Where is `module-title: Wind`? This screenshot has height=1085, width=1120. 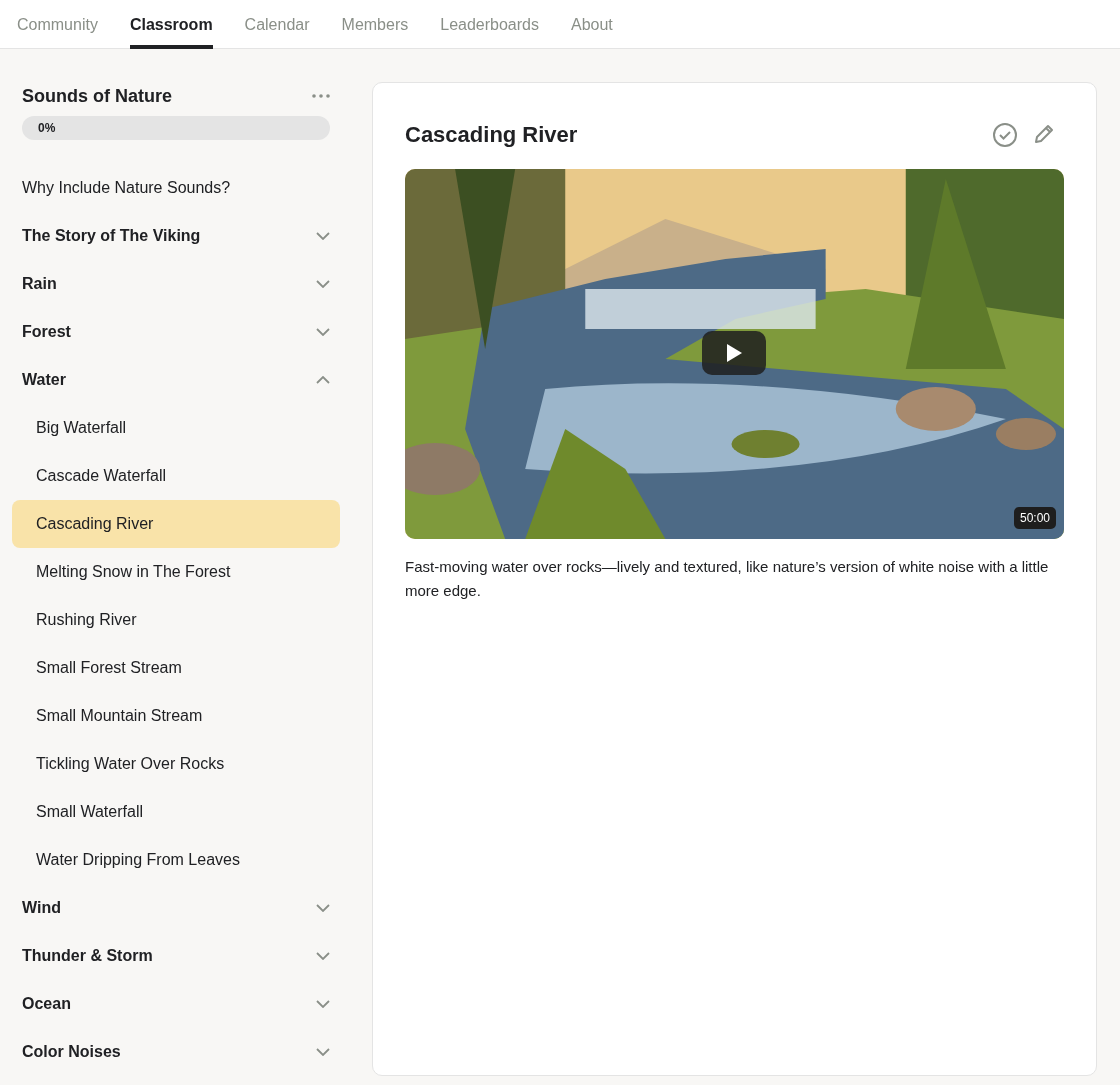 module-title: Wind is located at coordinates (41, 908).